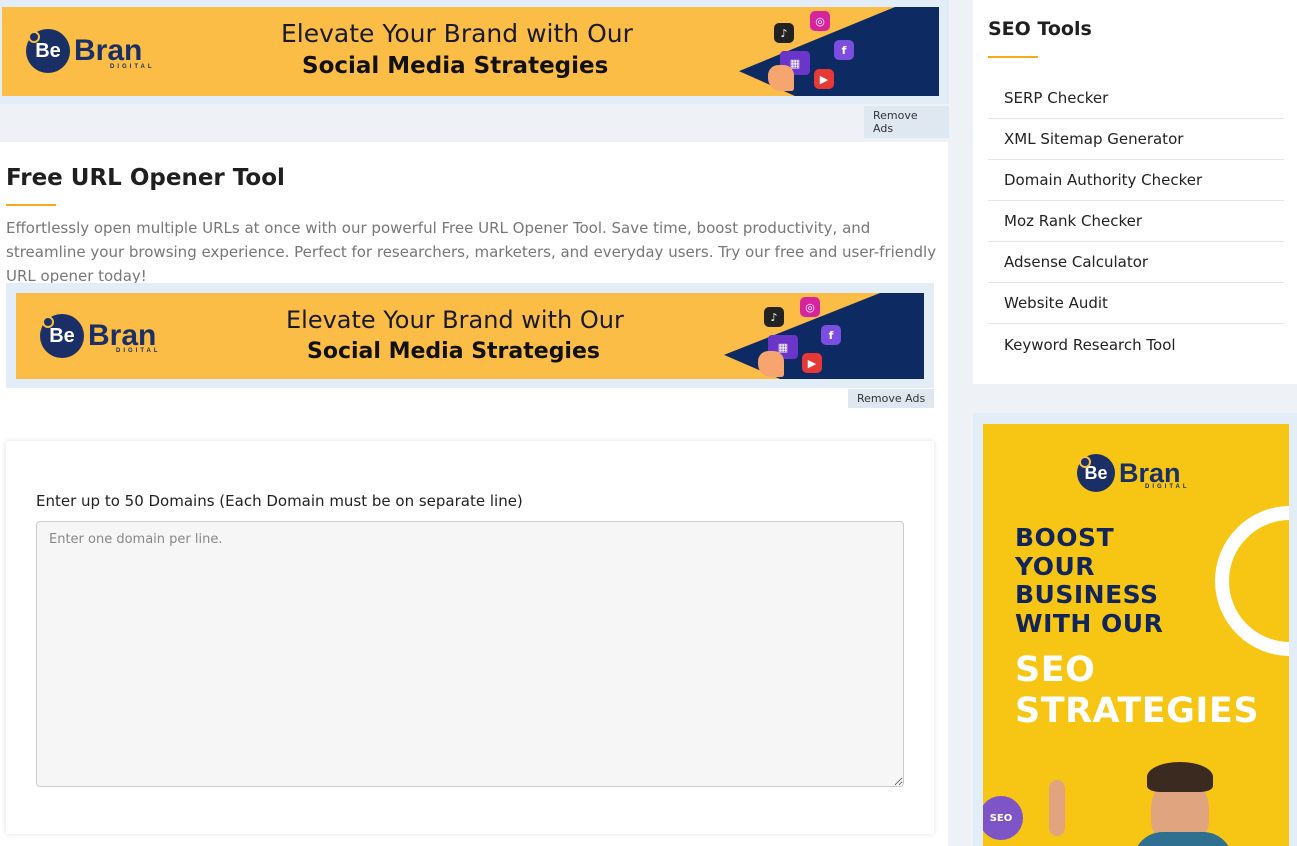 This screenshot has height=846, width=1297. I want to click on ad-highlight: SEO STRATEGIES, so click(1137, 691).